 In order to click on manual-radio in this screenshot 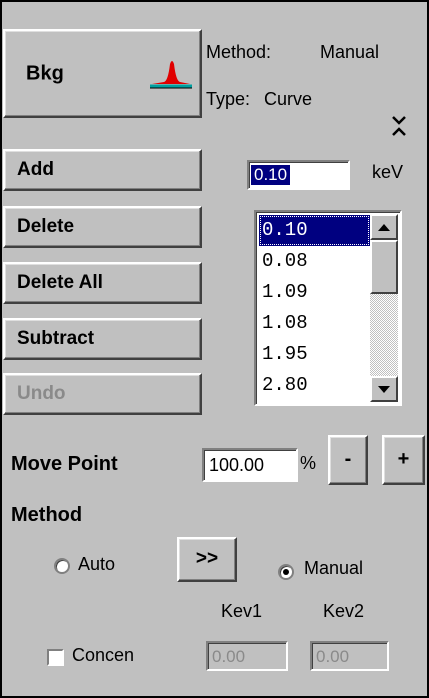, I will do `click(286, 572)`.